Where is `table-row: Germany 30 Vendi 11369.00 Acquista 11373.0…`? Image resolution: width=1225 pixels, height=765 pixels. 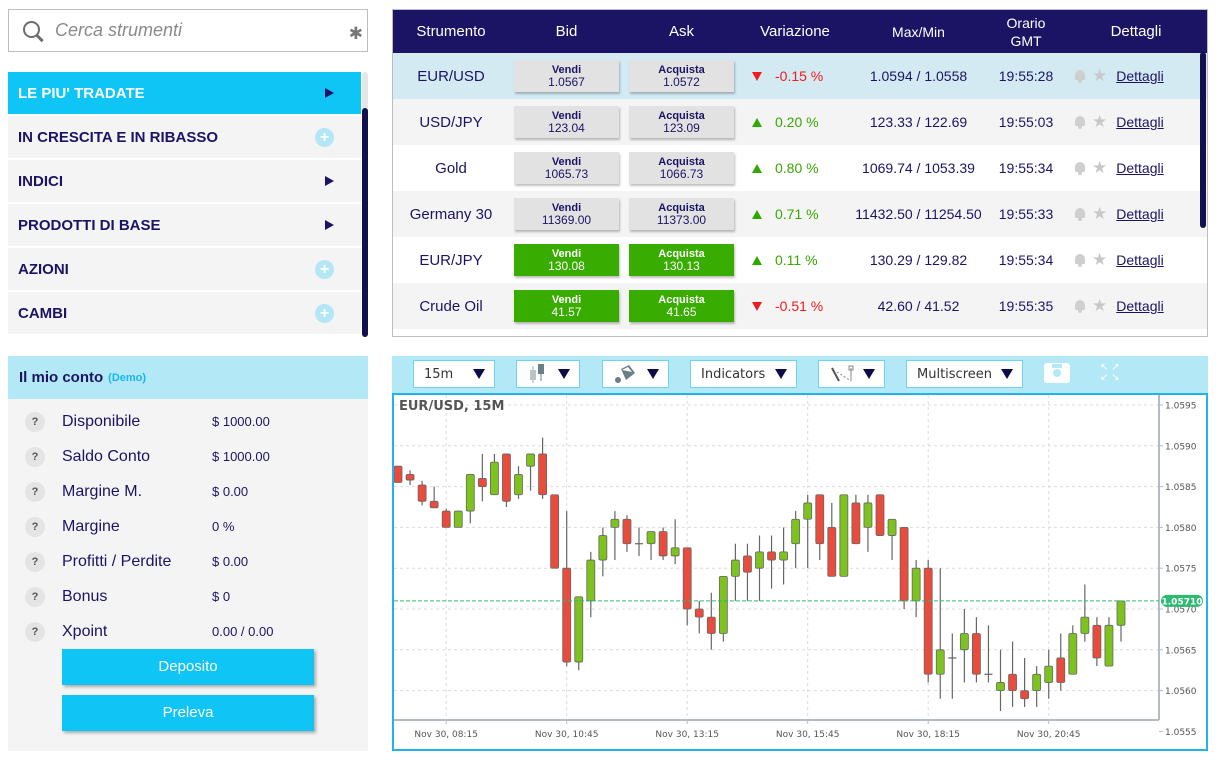
table-row: Germany 30 Vendi 11369.00 Acquista 11373.0… is located at coordinates (800, 214).